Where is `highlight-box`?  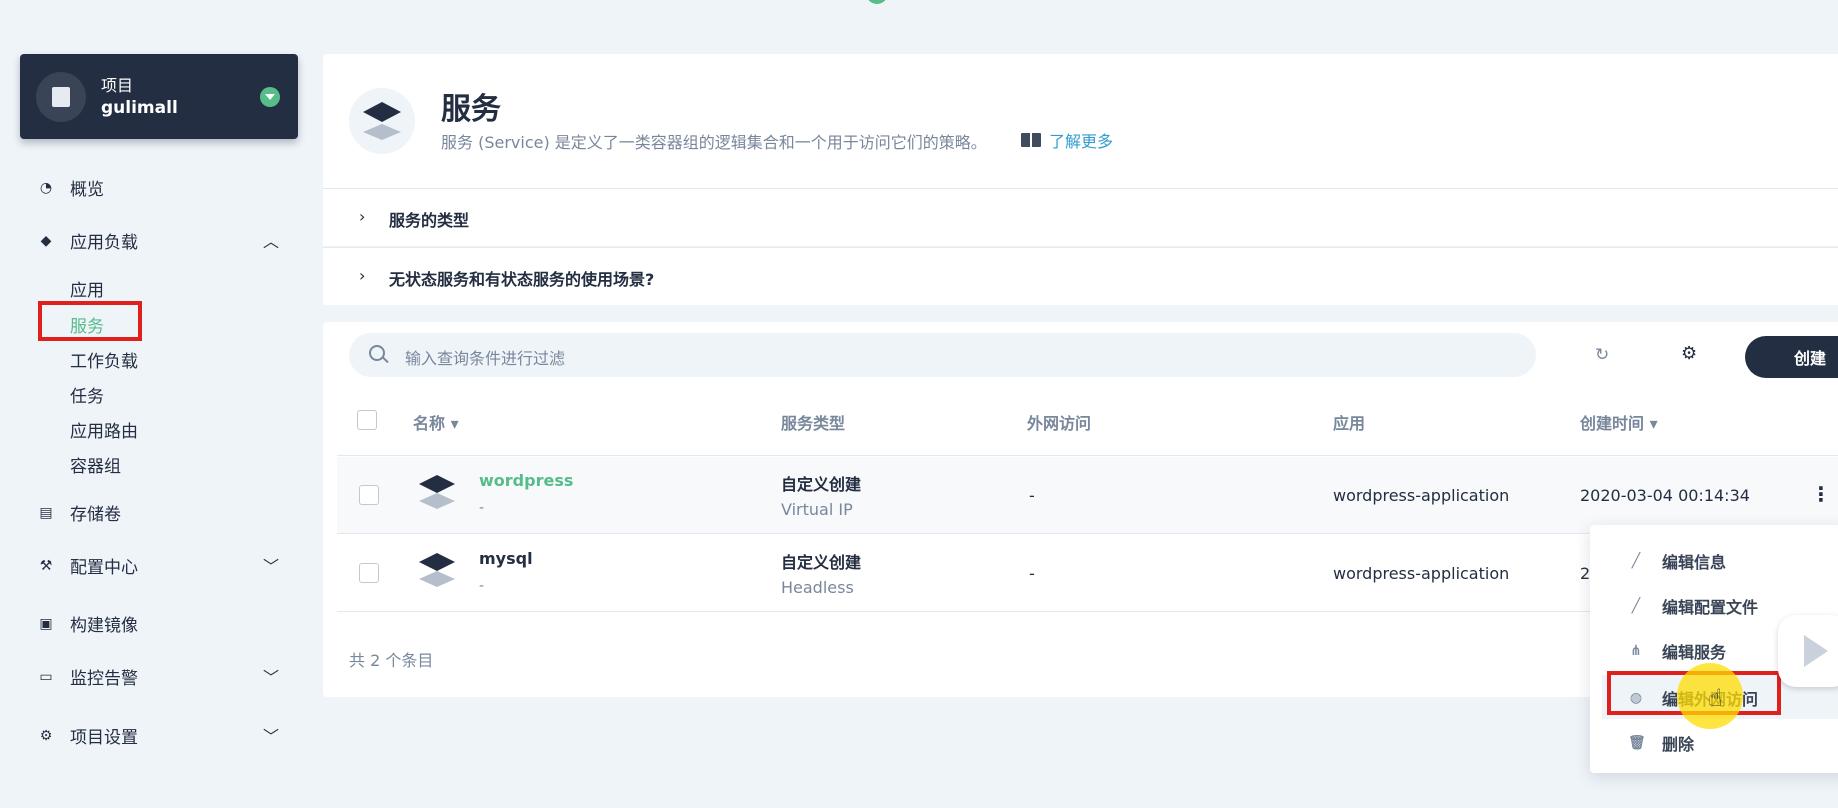
highlight-box is located at coordinates (90, 321).